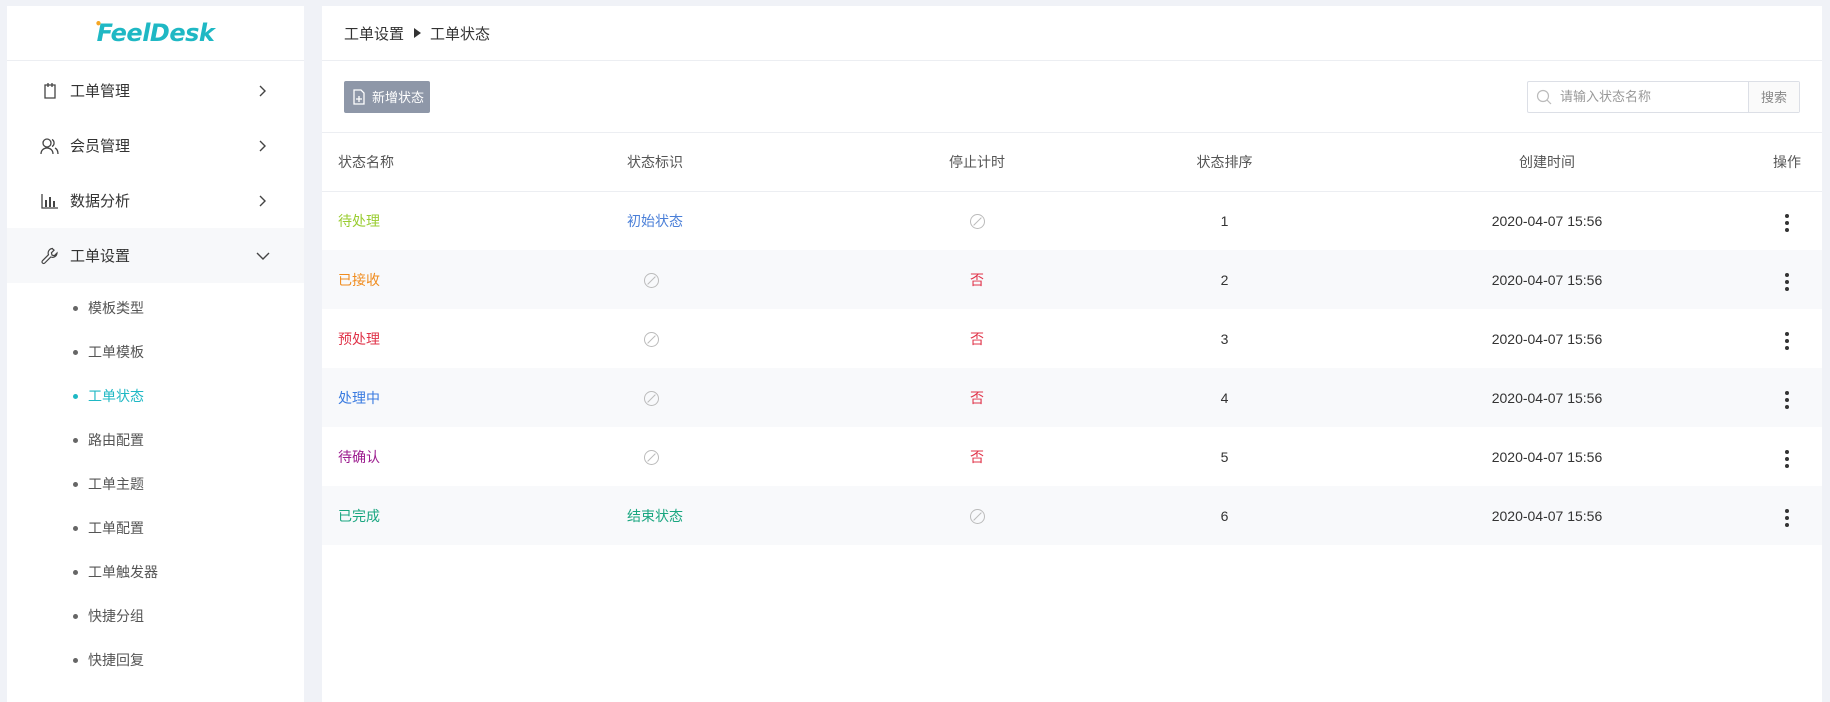  Describe the element at coordinates (1224, 220) in the screenshot. I see `status-sort: 1` at that location.